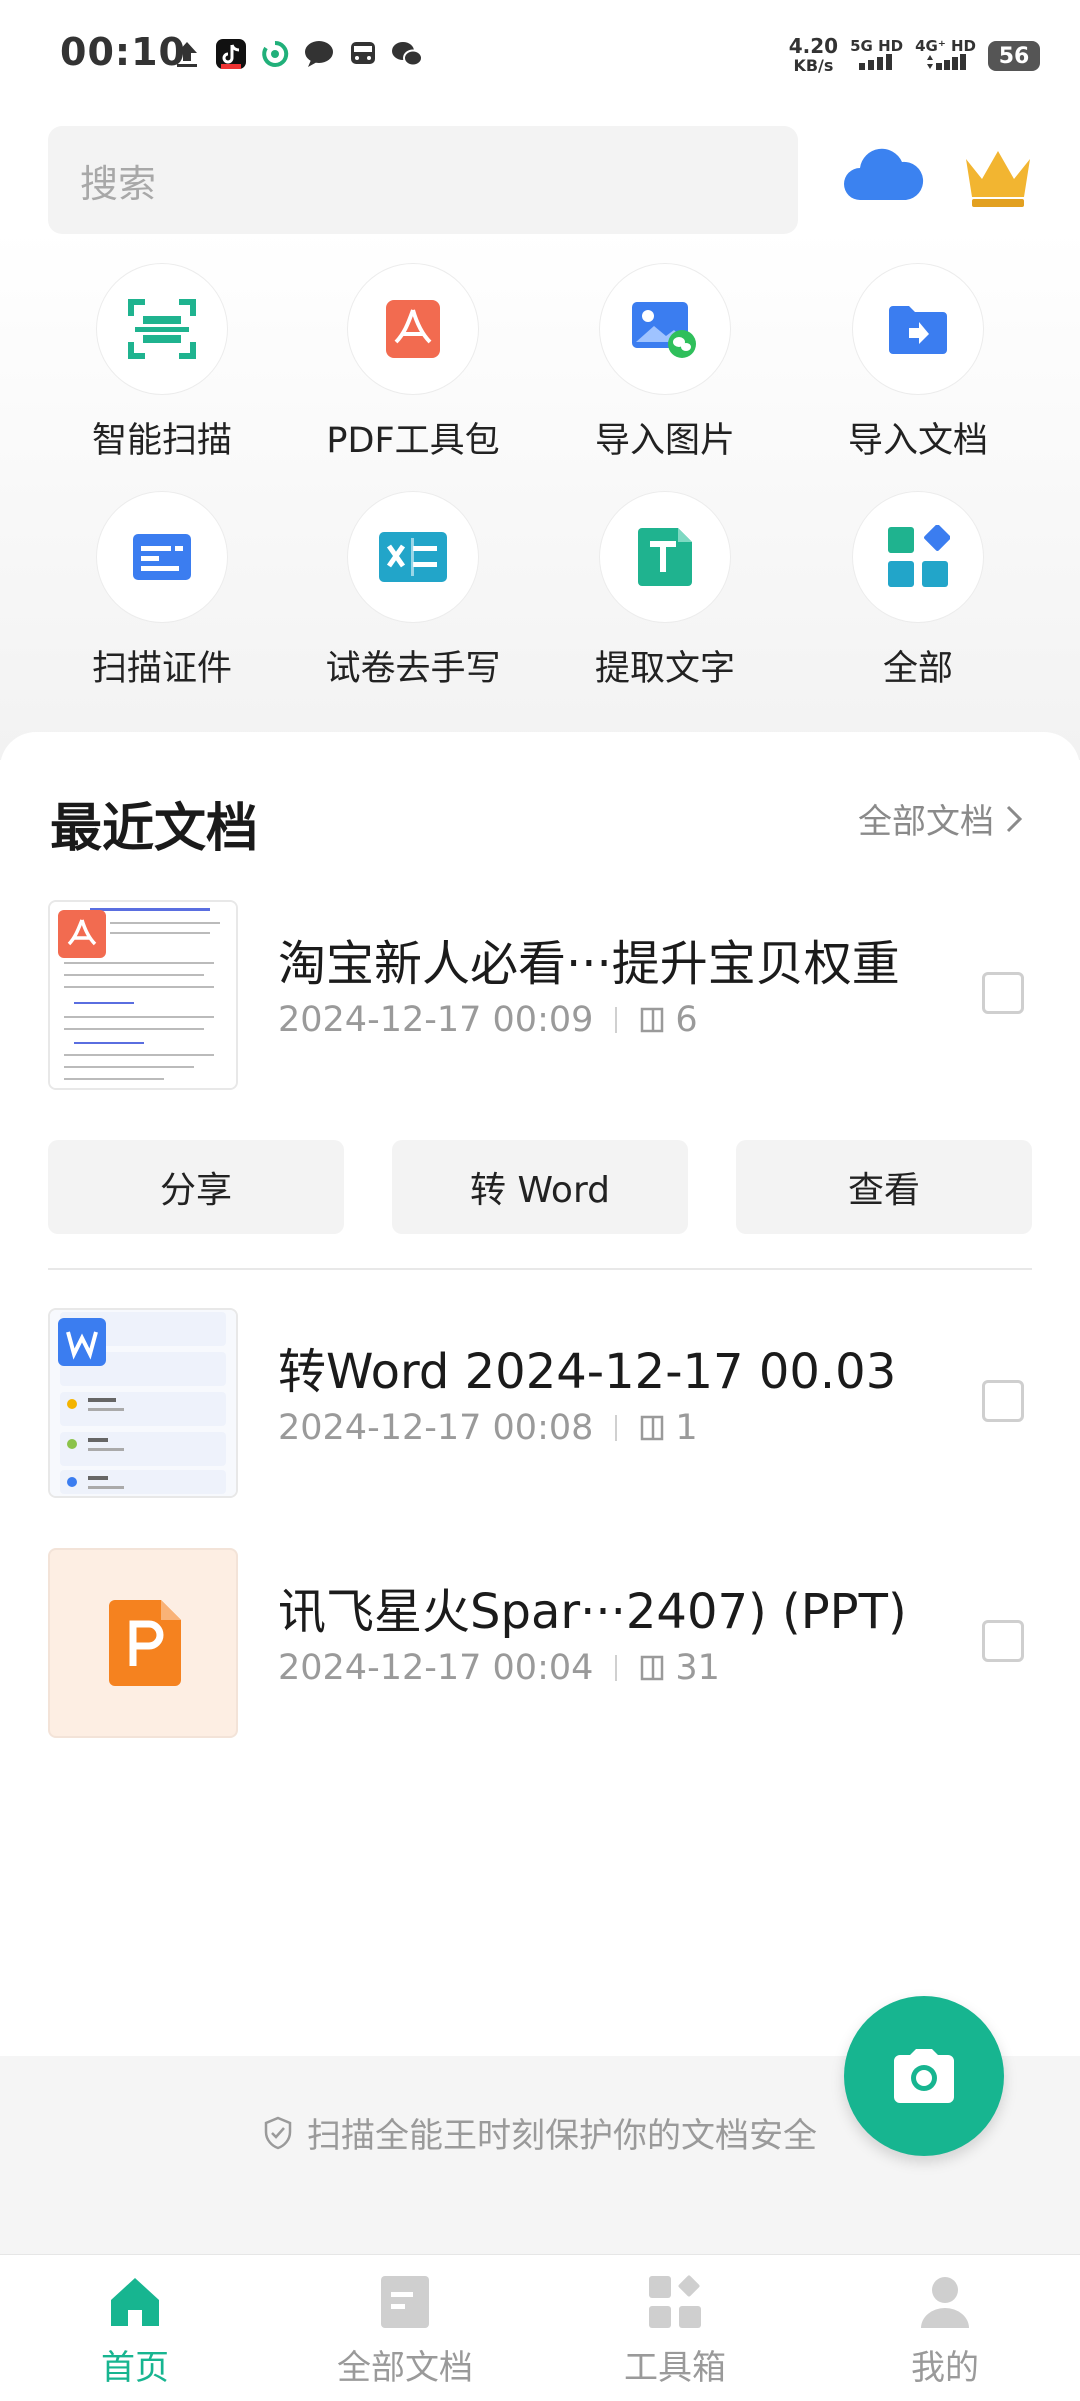 This screenshot has height=2401, width=1080. Describe the element at coordinates (162, 557) in the screenshot. I see `id-card-icon` at that location.